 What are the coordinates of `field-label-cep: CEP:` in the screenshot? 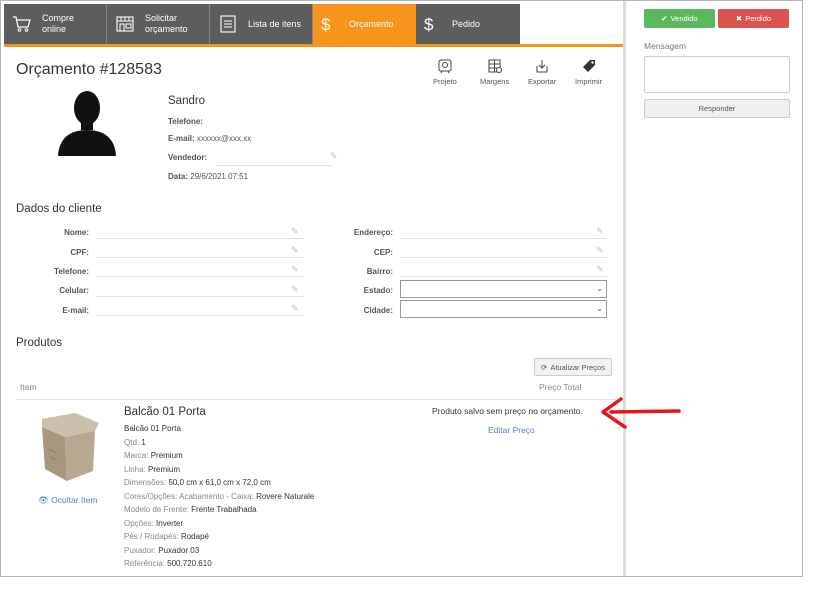 It's located at (383, 252).